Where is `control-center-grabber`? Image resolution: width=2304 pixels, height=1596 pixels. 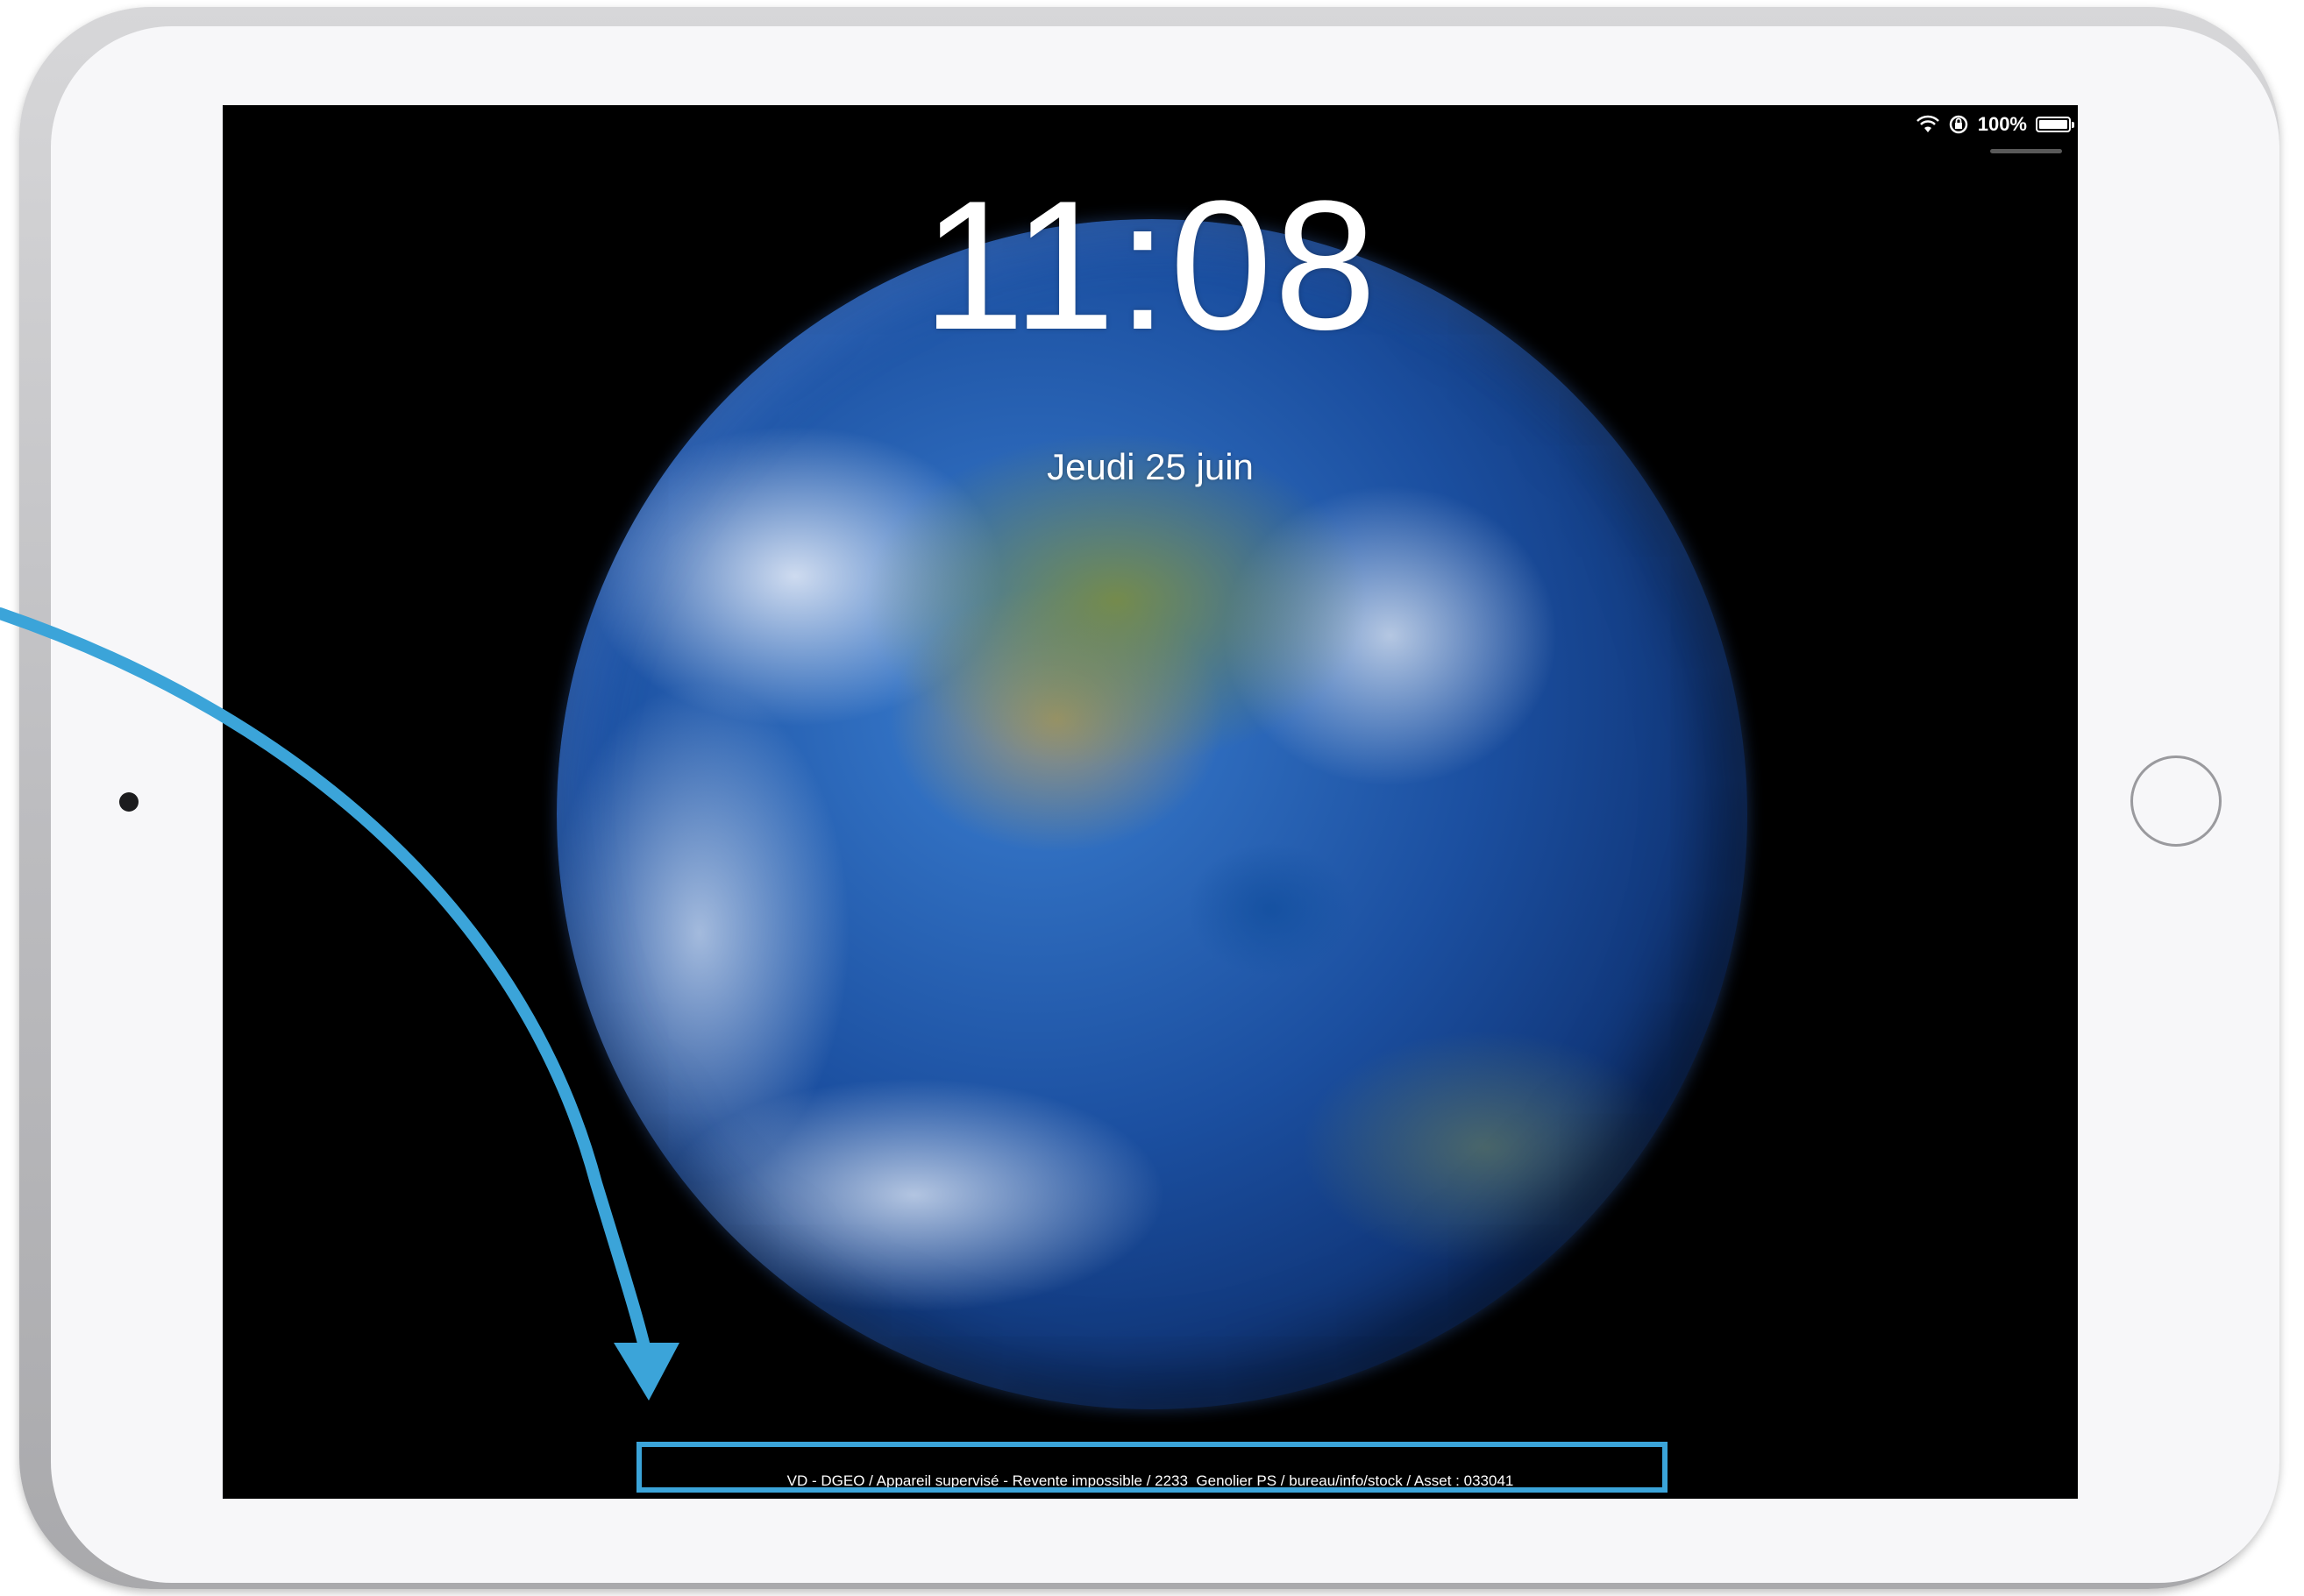 control-center-grabber is located at coordinates (2026, 151).